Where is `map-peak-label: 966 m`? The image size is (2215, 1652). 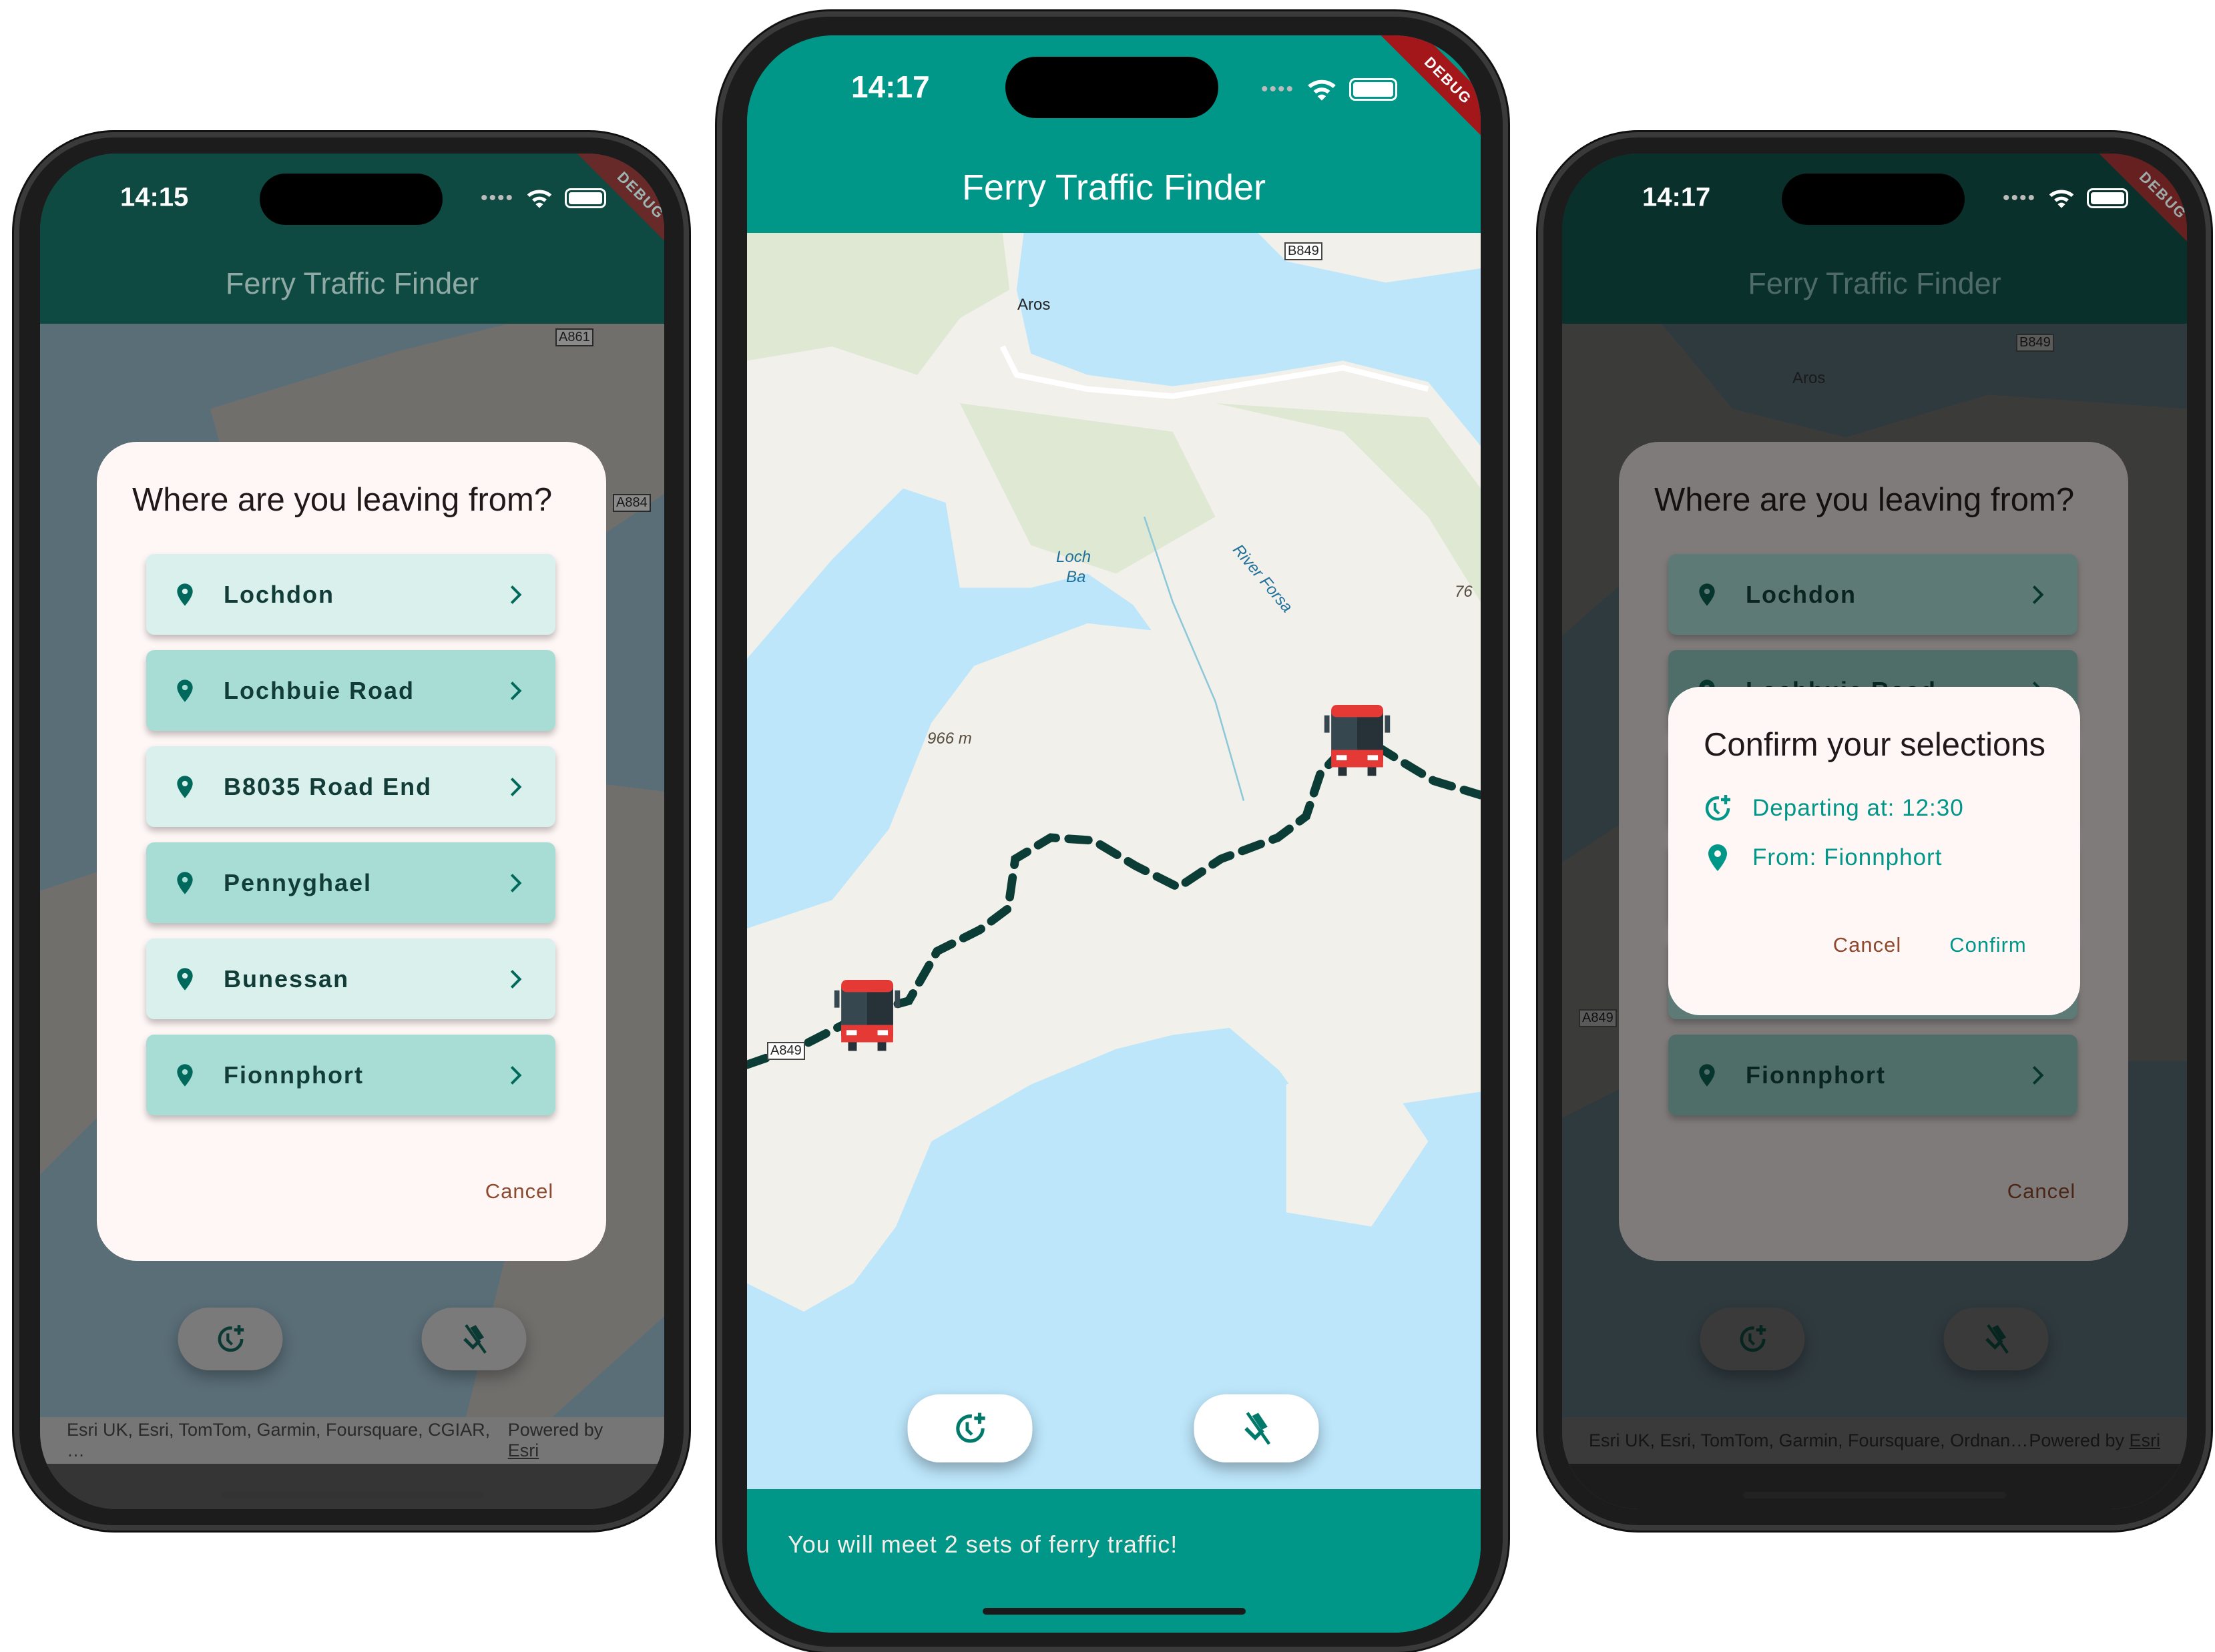
map-peak-label: 966 m is located at coordinates (949, 739).